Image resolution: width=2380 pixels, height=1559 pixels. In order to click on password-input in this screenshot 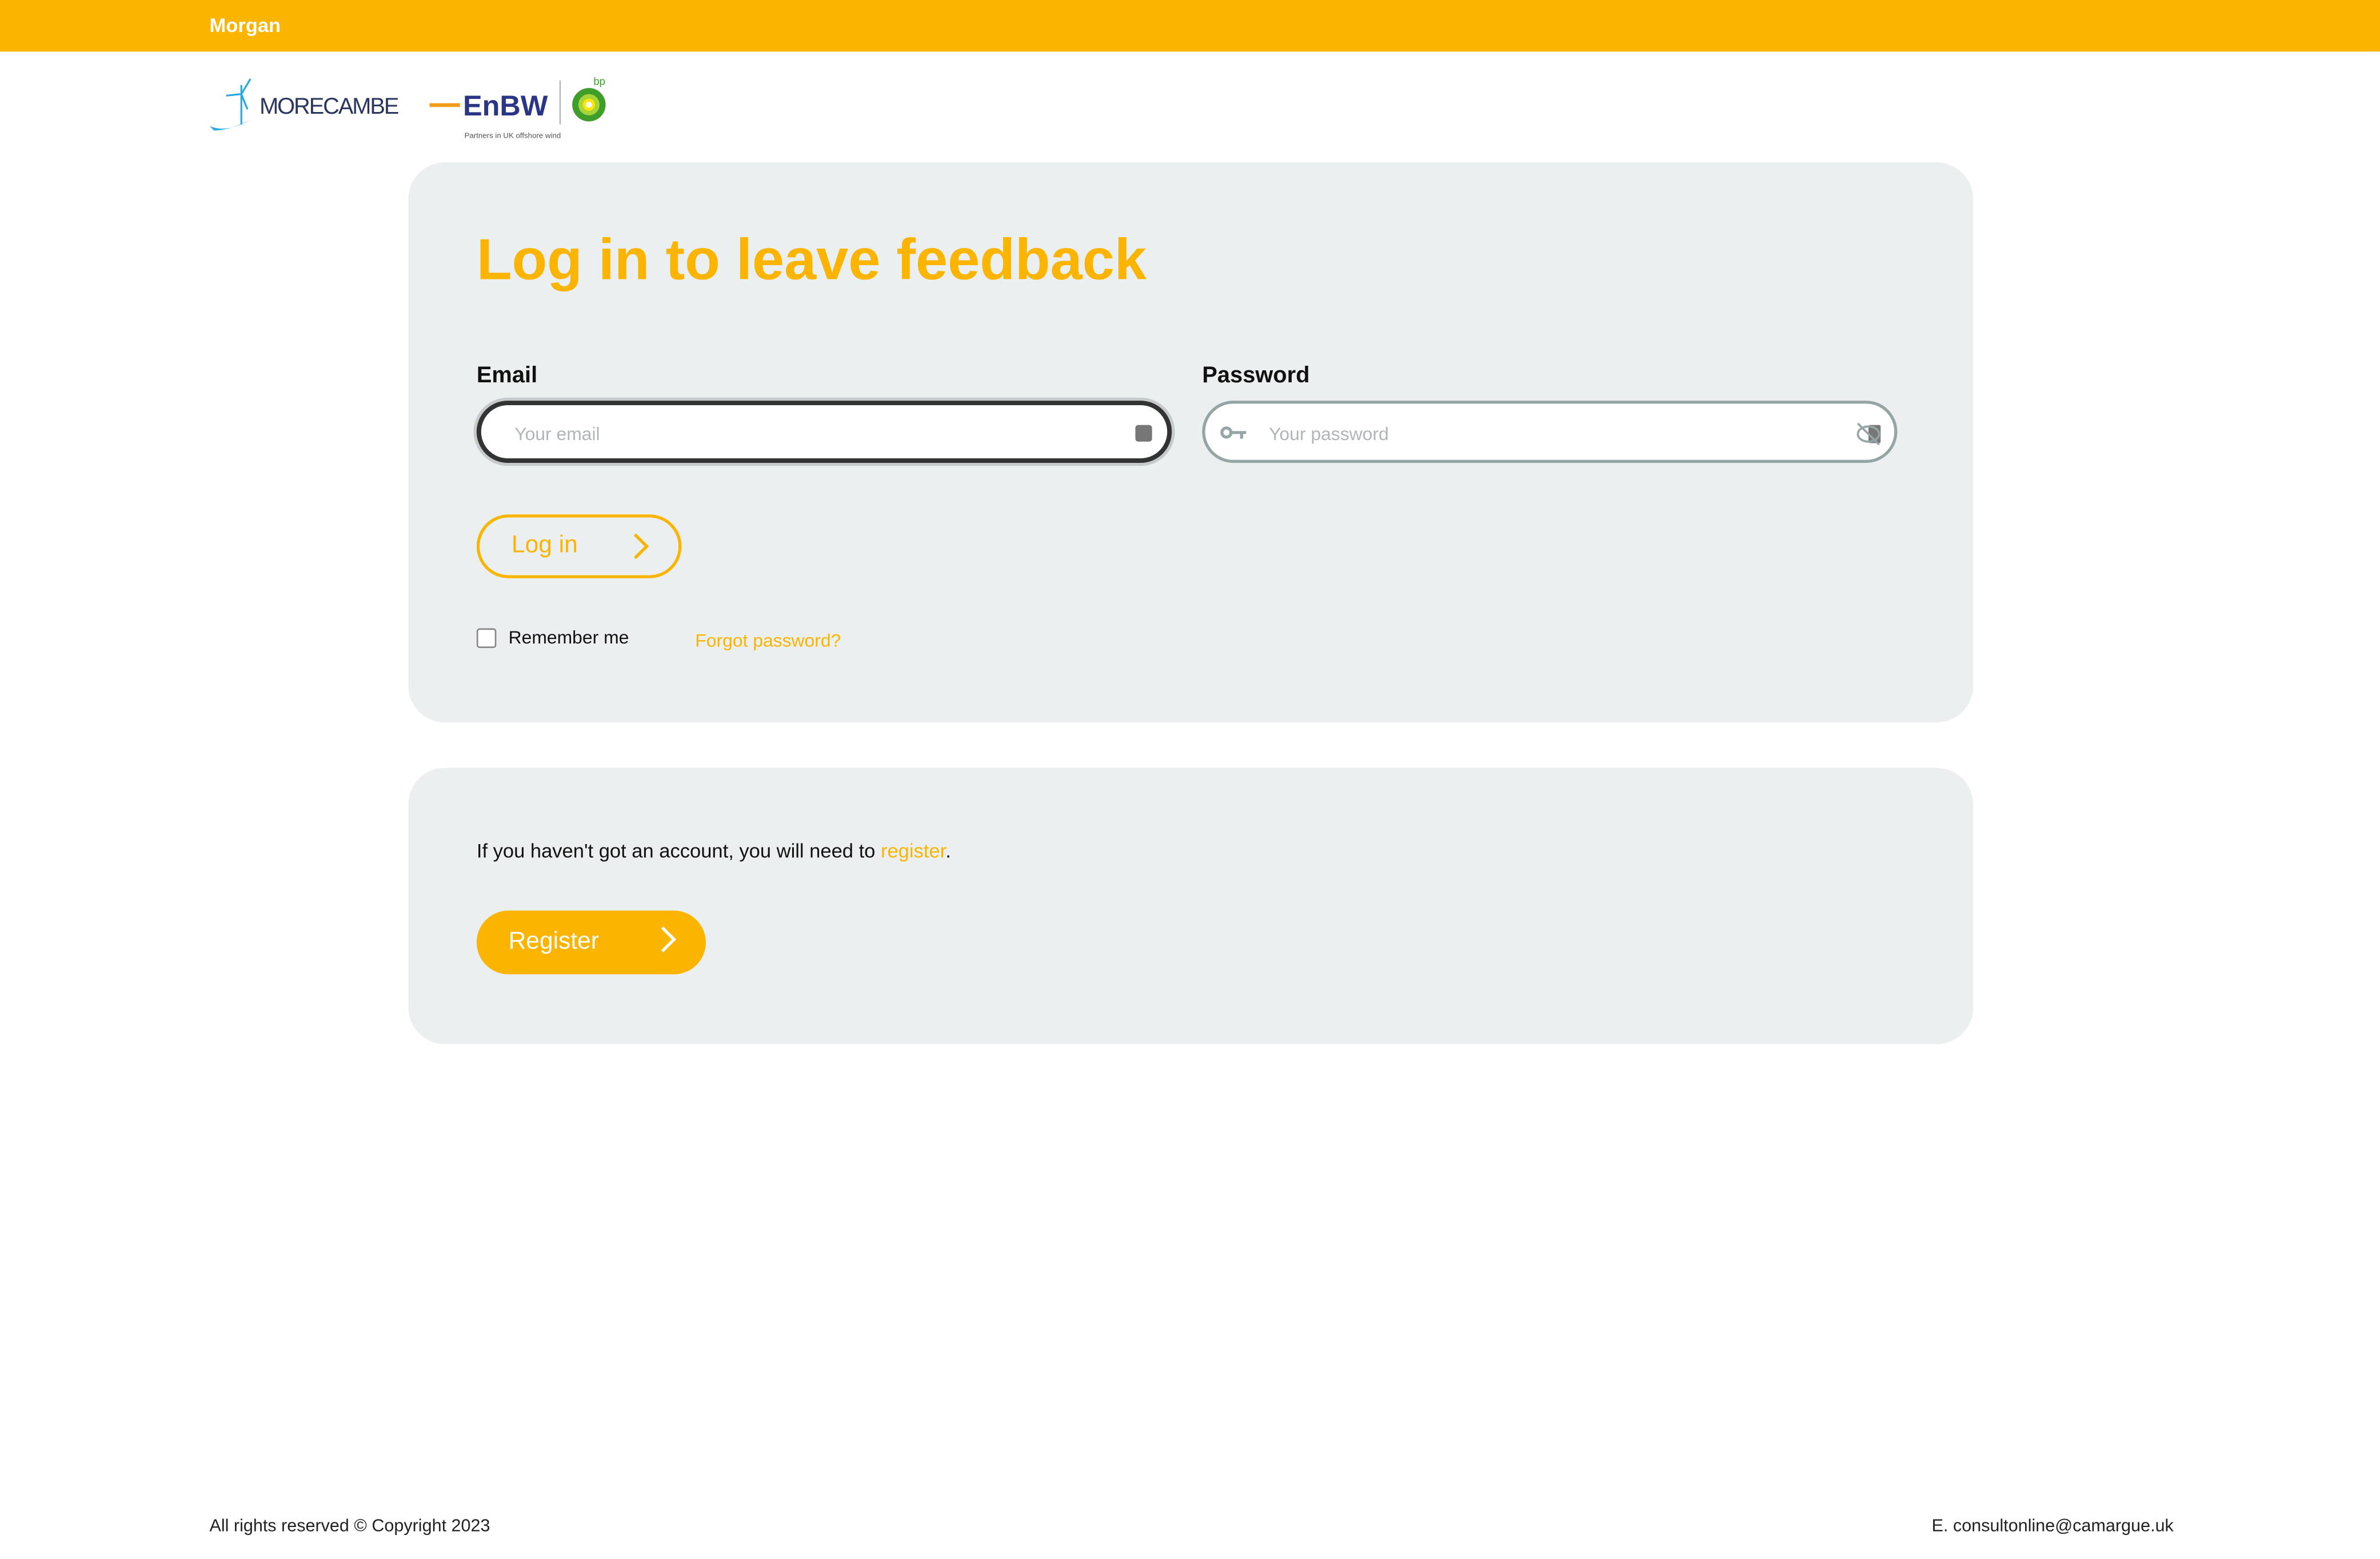, I will do `click(1557, 433)`.